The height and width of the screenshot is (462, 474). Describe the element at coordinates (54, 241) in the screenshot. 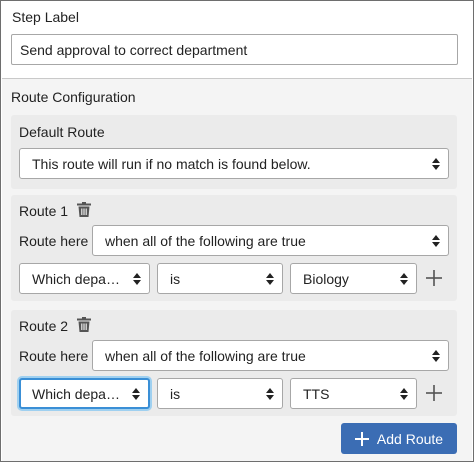

I see `route-1-route-here-label: Route here` at that location.